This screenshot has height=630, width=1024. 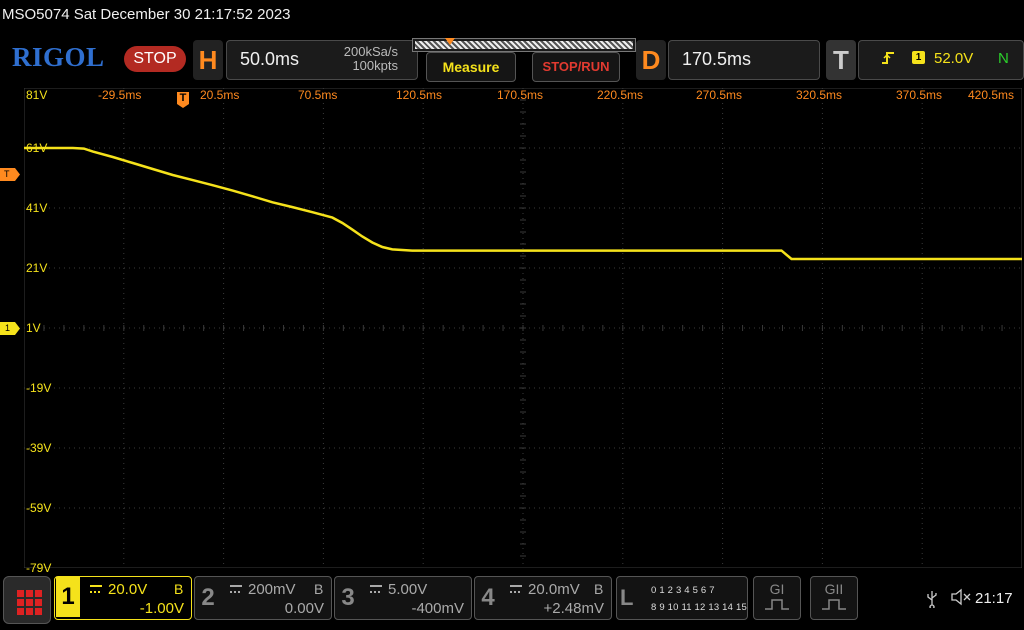 What do you see at coordinates (719, 95) in the screenshot?
I see `time-tick-label: 270.5ms` at bounding box center [719, 95].